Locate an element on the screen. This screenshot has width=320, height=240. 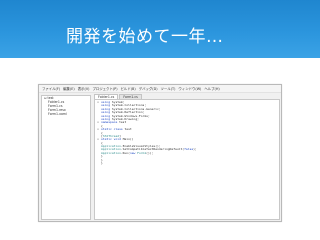
code-line: } is located at coordinates (187, 163).